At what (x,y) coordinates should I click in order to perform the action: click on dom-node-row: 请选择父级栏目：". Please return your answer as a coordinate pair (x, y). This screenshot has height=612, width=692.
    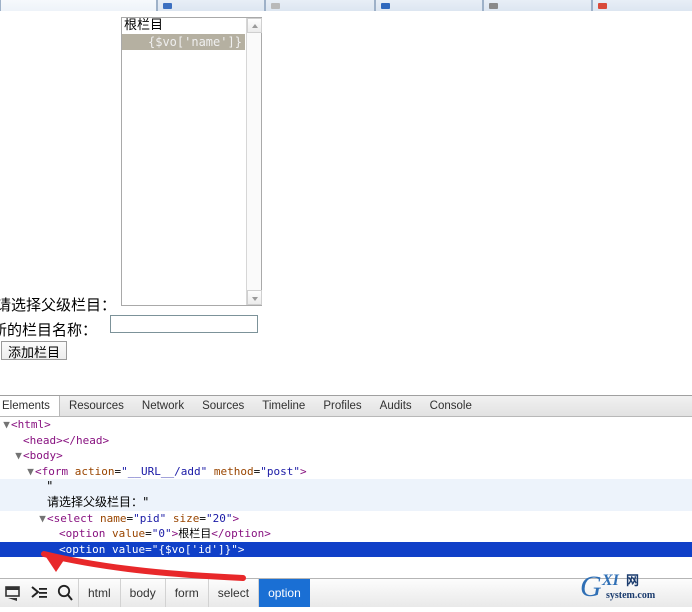
    Looking at the image, I should click on (346, 502).